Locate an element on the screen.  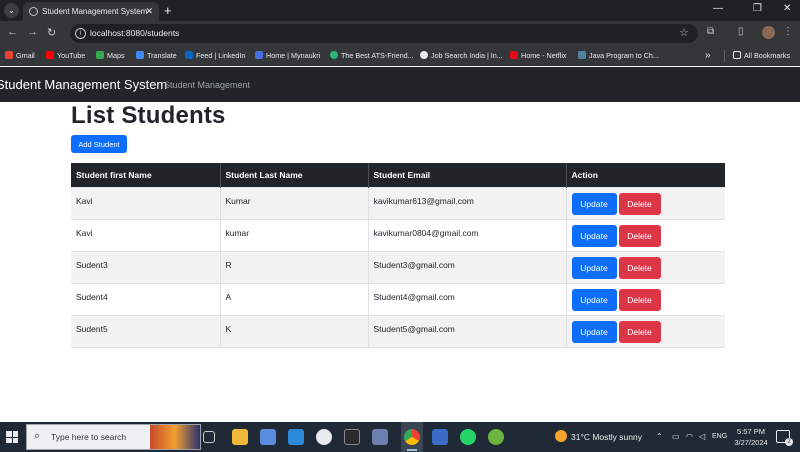
bookmark-gmail: Gmail is located at coordinates (20, 56).